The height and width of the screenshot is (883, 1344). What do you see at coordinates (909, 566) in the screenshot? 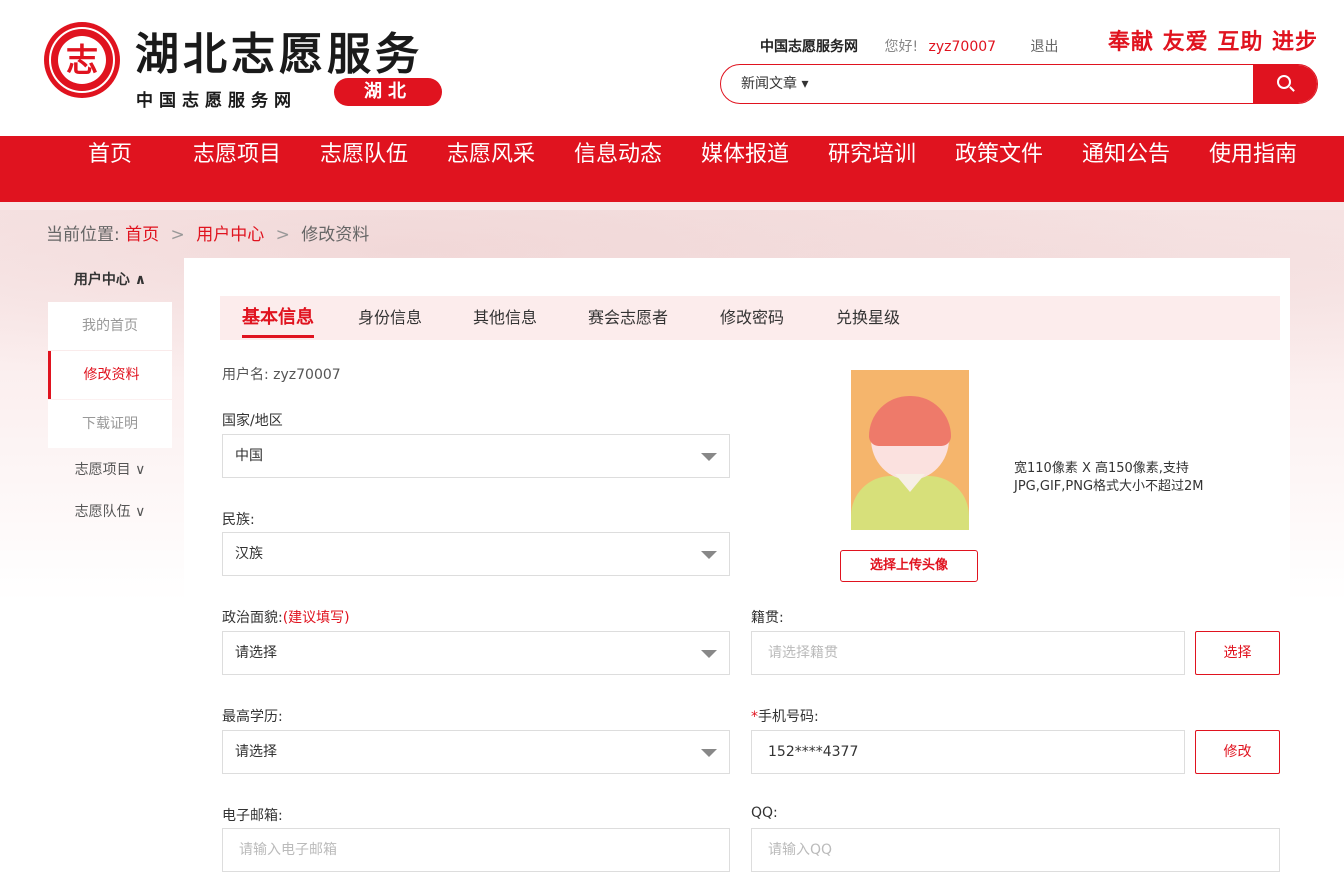
I see `upload-avatar-button: 选择上传头像` at bounding box center [909, 566].